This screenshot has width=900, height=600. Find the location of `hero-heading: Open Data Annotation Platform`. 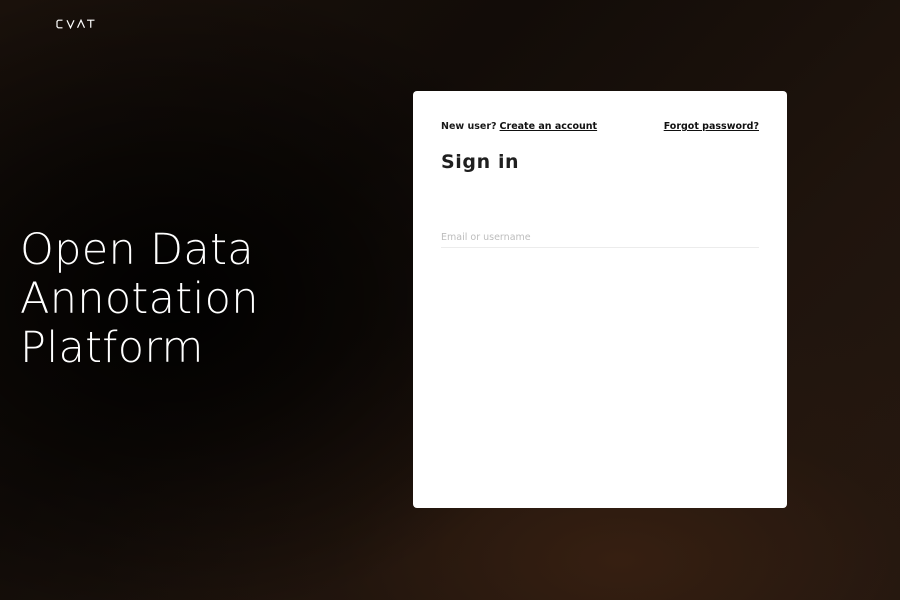

hero-heading: Open Data Annotation Platform is located at coordinates (139, 299).